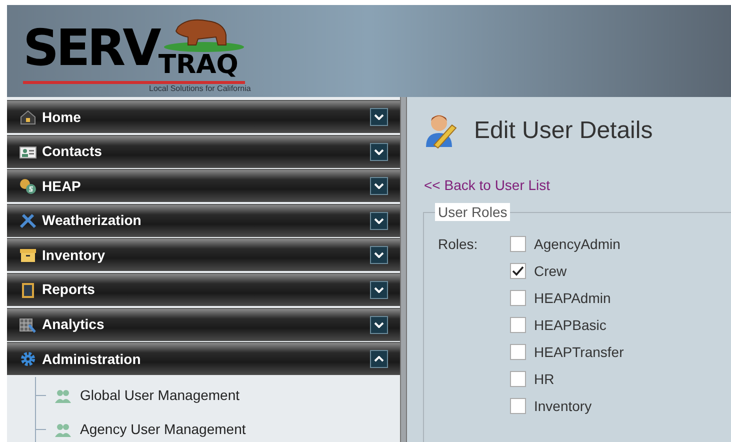 The height and width of the screenshot is (442, 731). I want to click on menu-header: Administration, so click(203, 359).